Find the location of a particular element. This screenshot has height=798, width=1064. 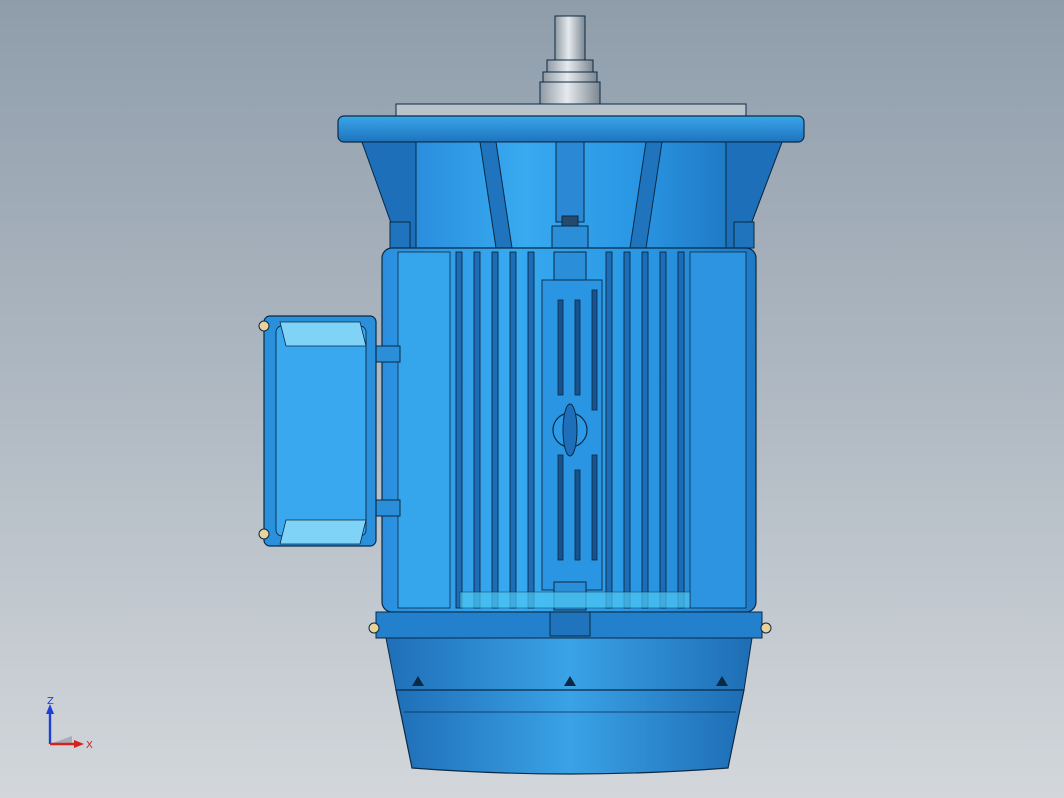

coordinate-triad: Z X is located at coordinates (69, 723).